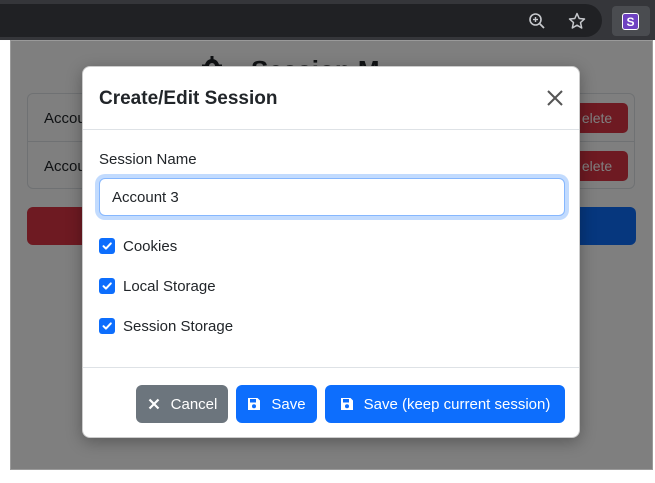 This screenshot has width=655, height=483. What do you see at coordinates (555, 98) in the screenshot?
I see `close-icon` at bounding box center [555, 98].